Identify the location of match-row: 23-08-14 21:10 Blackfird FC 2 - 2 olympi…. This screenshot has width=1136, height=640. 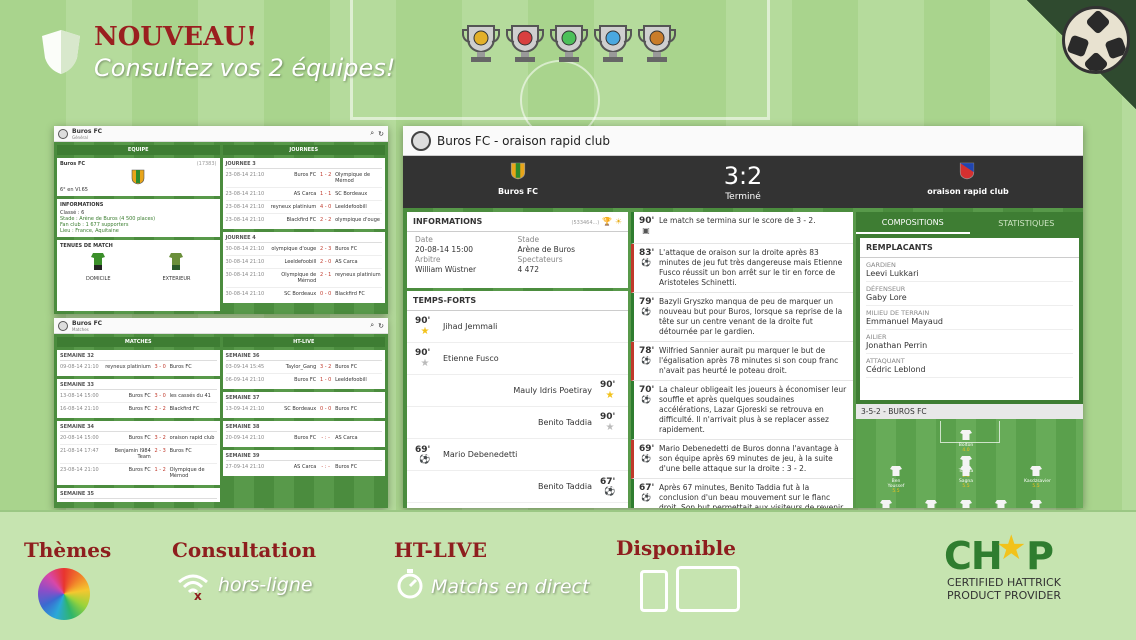
(304, 220).